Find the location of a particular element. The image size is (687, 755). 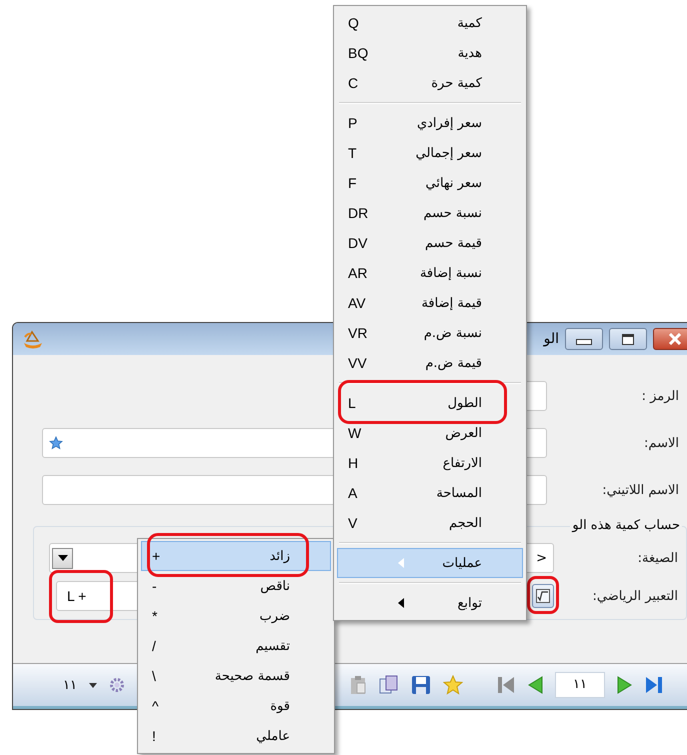

formula-button is located at coordinates (543, 596).